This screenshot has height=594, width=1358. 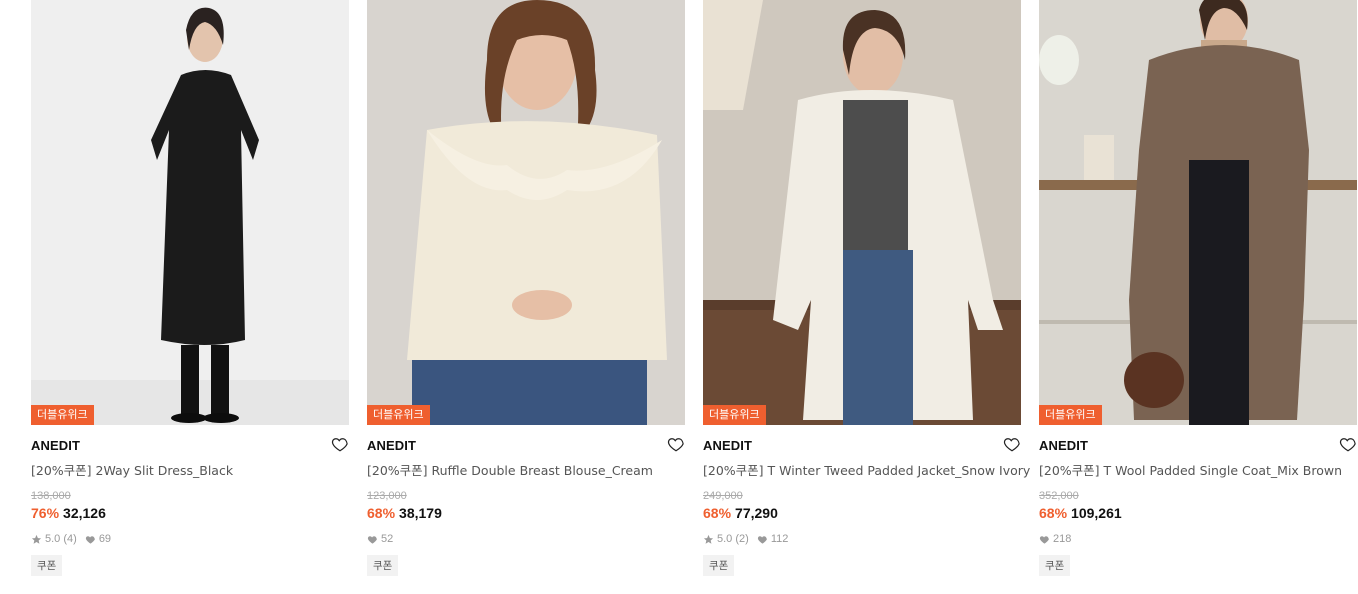 What do you see at coordinates (1198, 513) in the screenshot?
I see `price-row: 68% 109,261` at bounding box center [1198, 513].